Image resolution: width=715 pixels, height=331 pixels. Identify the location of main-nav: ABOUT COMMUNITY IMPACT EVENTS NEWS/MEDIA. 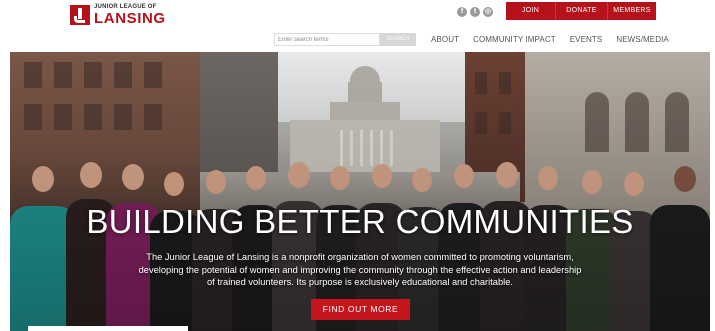
(550, 39).